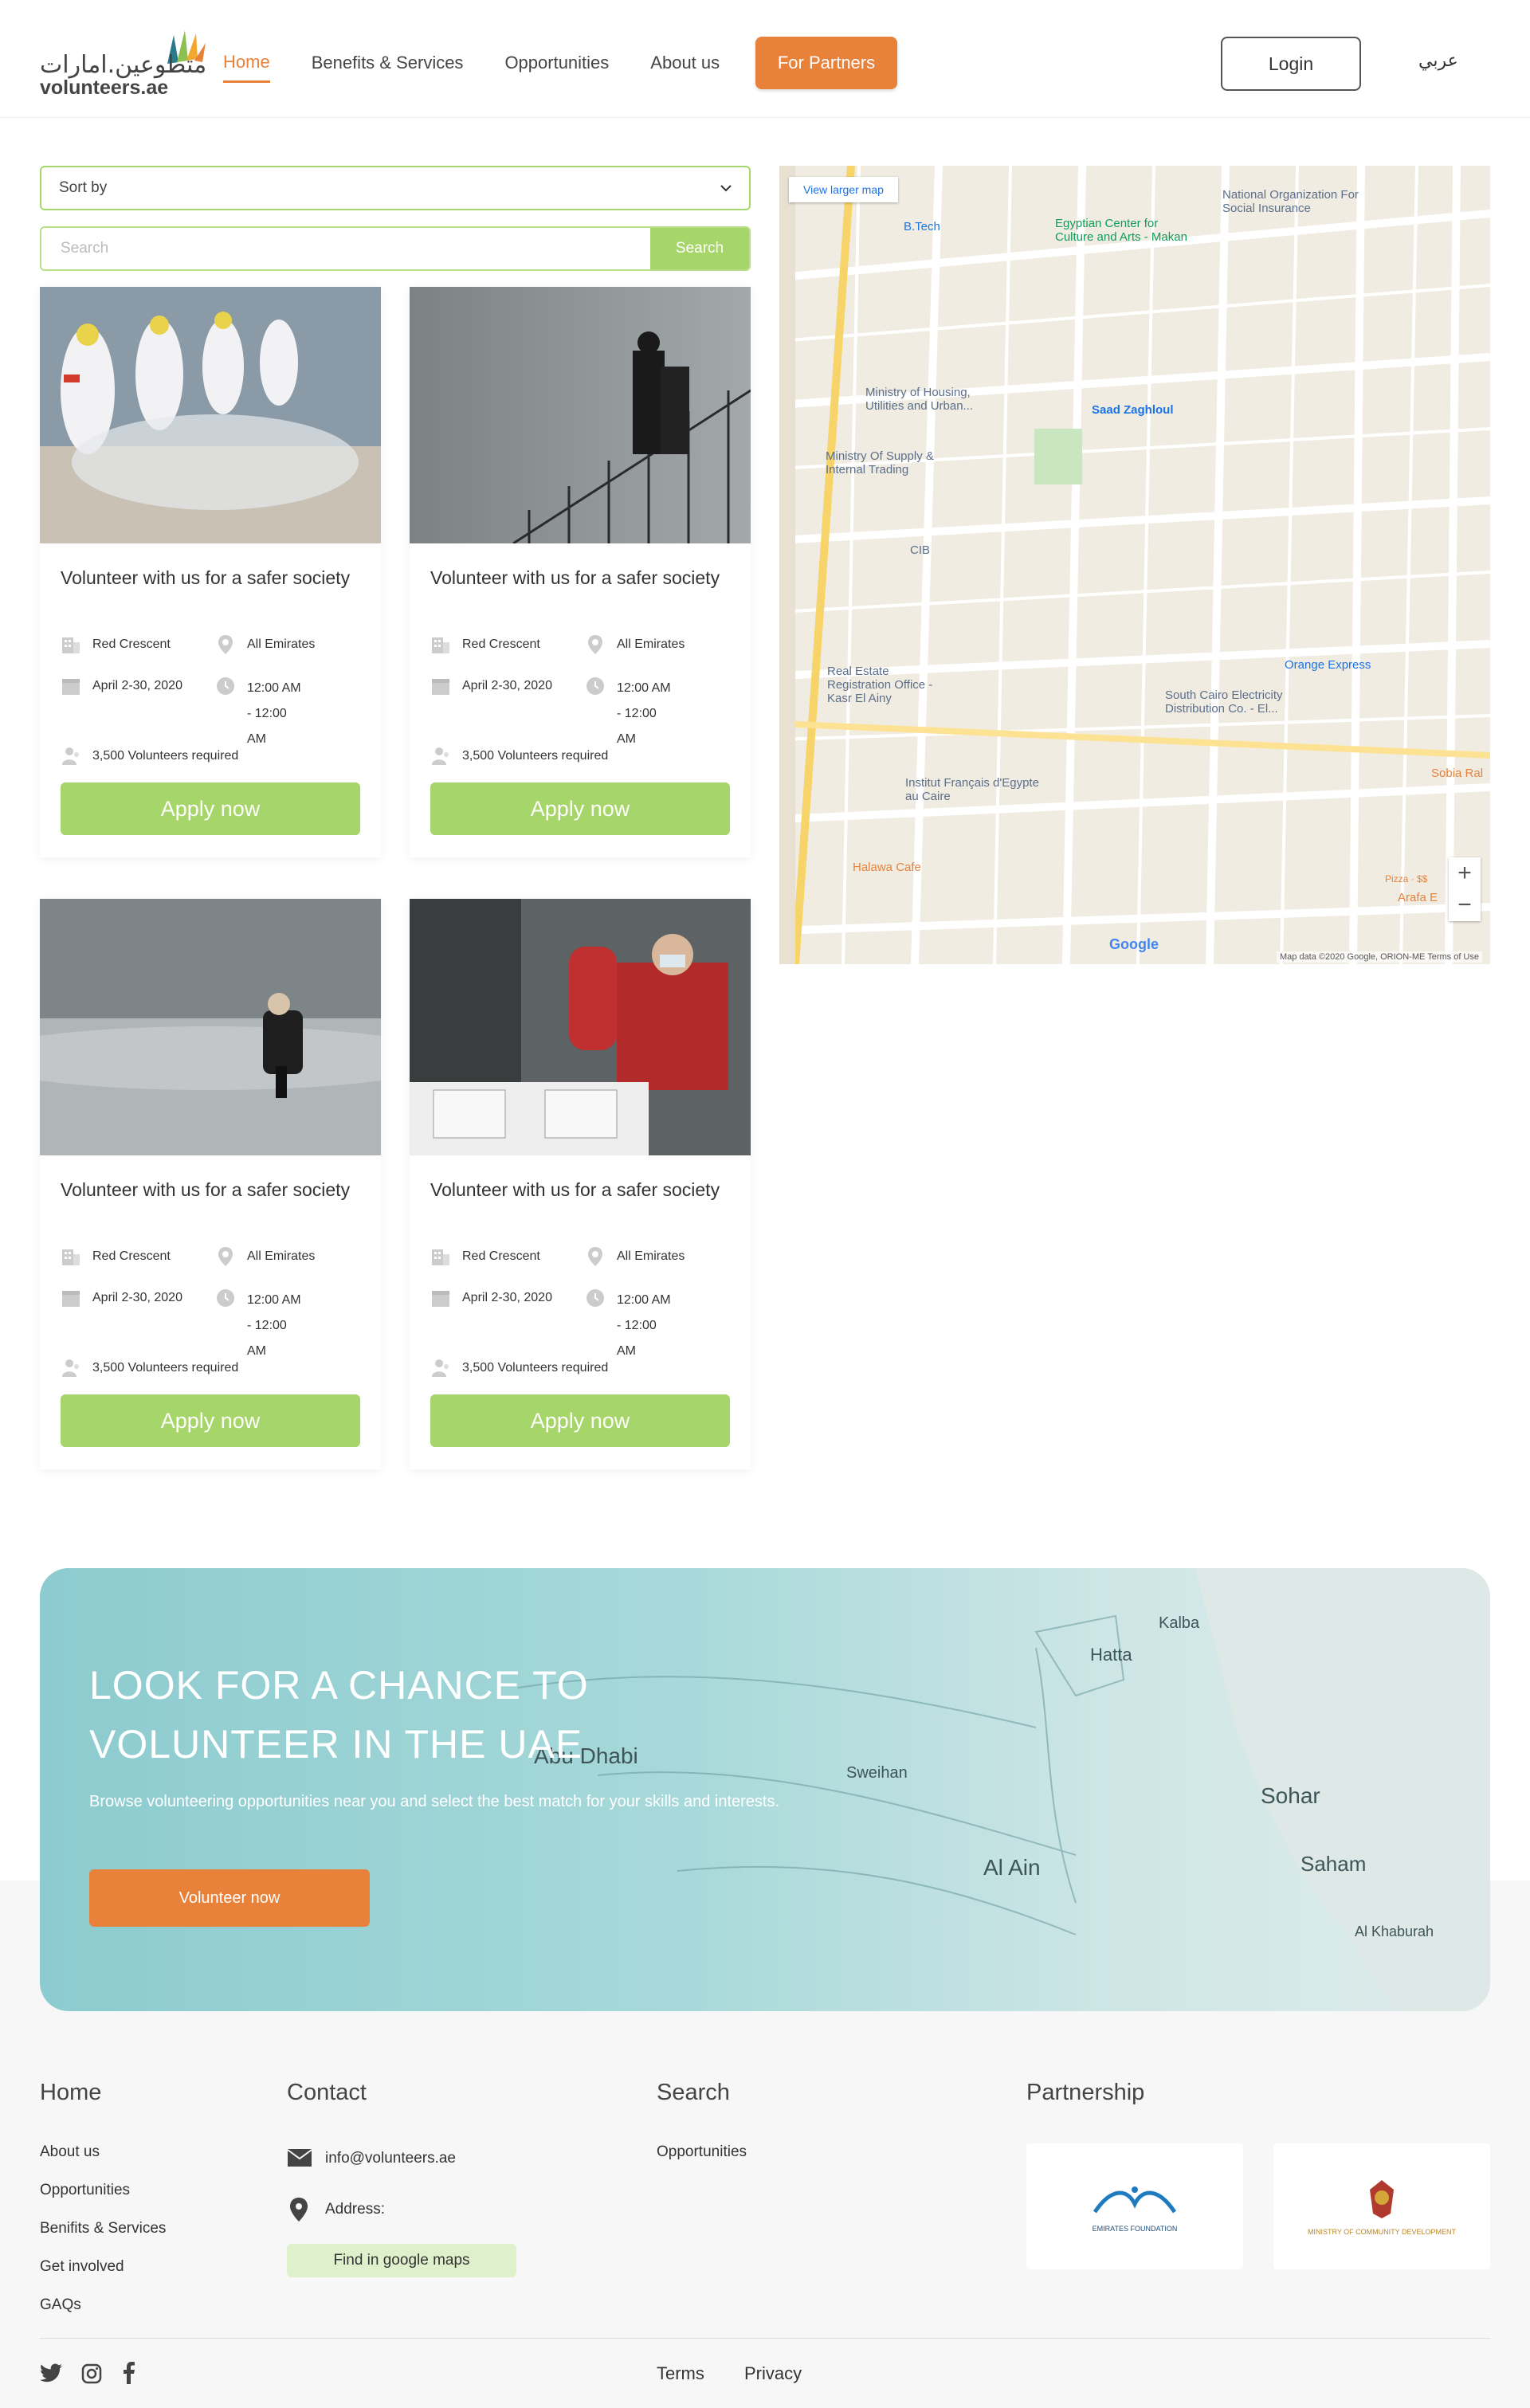  Describe the element at coordinates (972, 789) in the screenshot. I see `map-label: Institut Français d'Egypte au Caire` at that location.